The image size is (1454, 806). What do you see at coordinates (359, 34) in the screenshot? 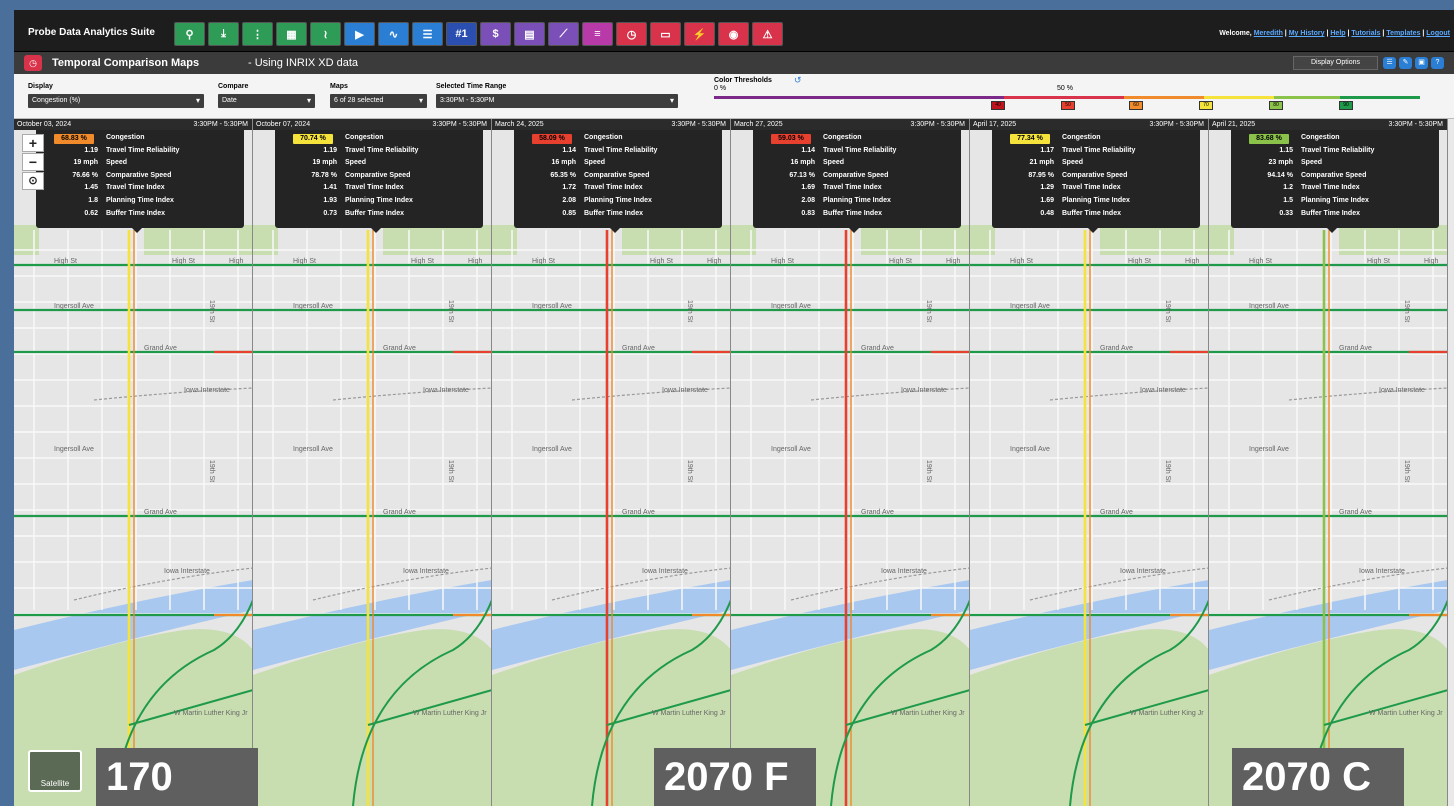
I see `play-icon: ▶` at bounding box center [359, 34].